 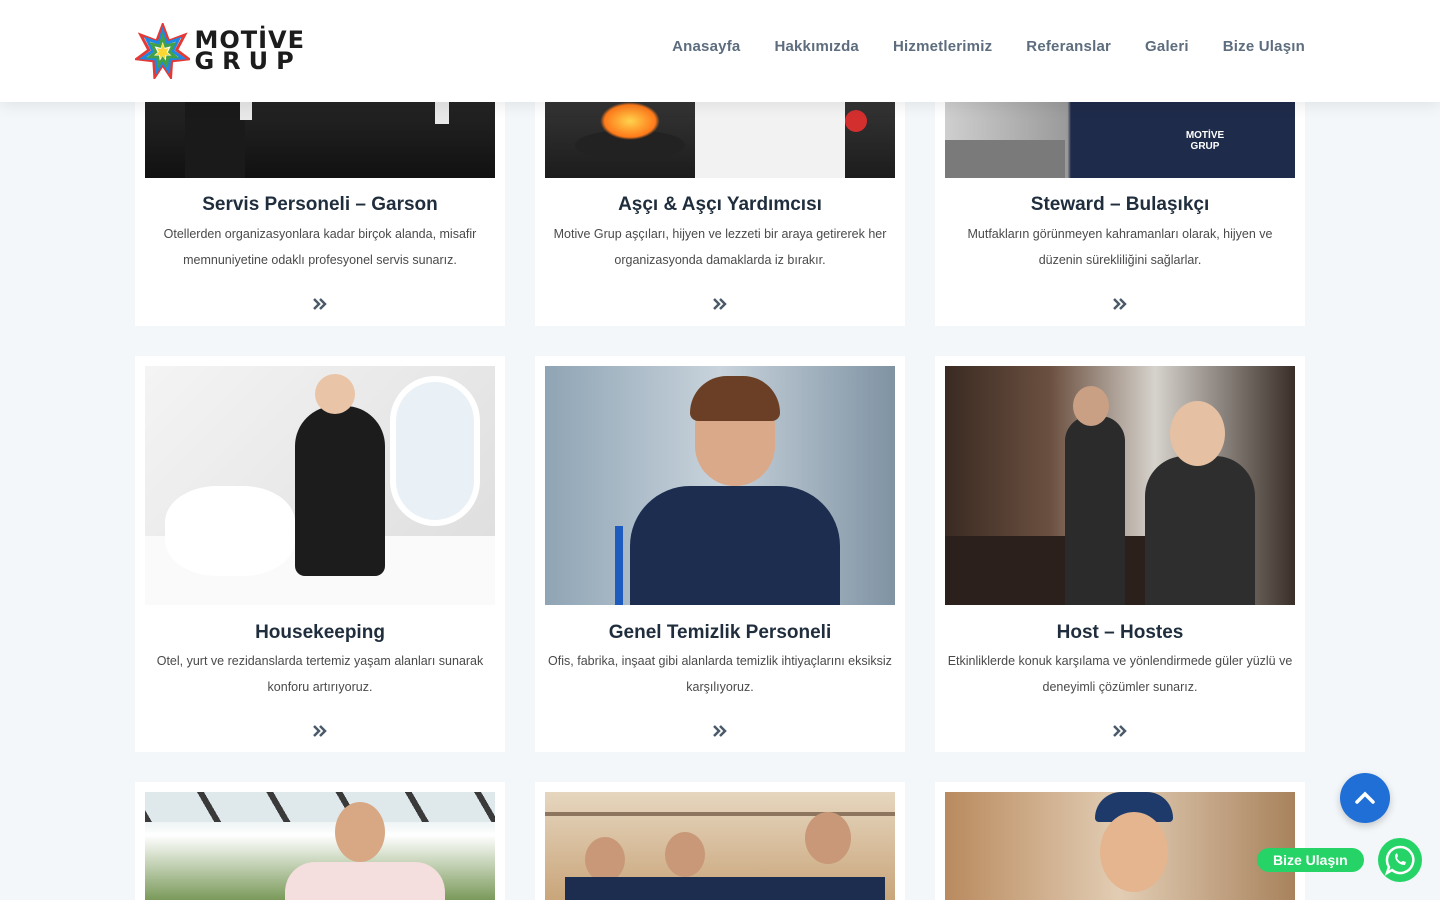 I want to click on service-title: Steward – Bulaşıkçı, so click(x=1120, y=204).